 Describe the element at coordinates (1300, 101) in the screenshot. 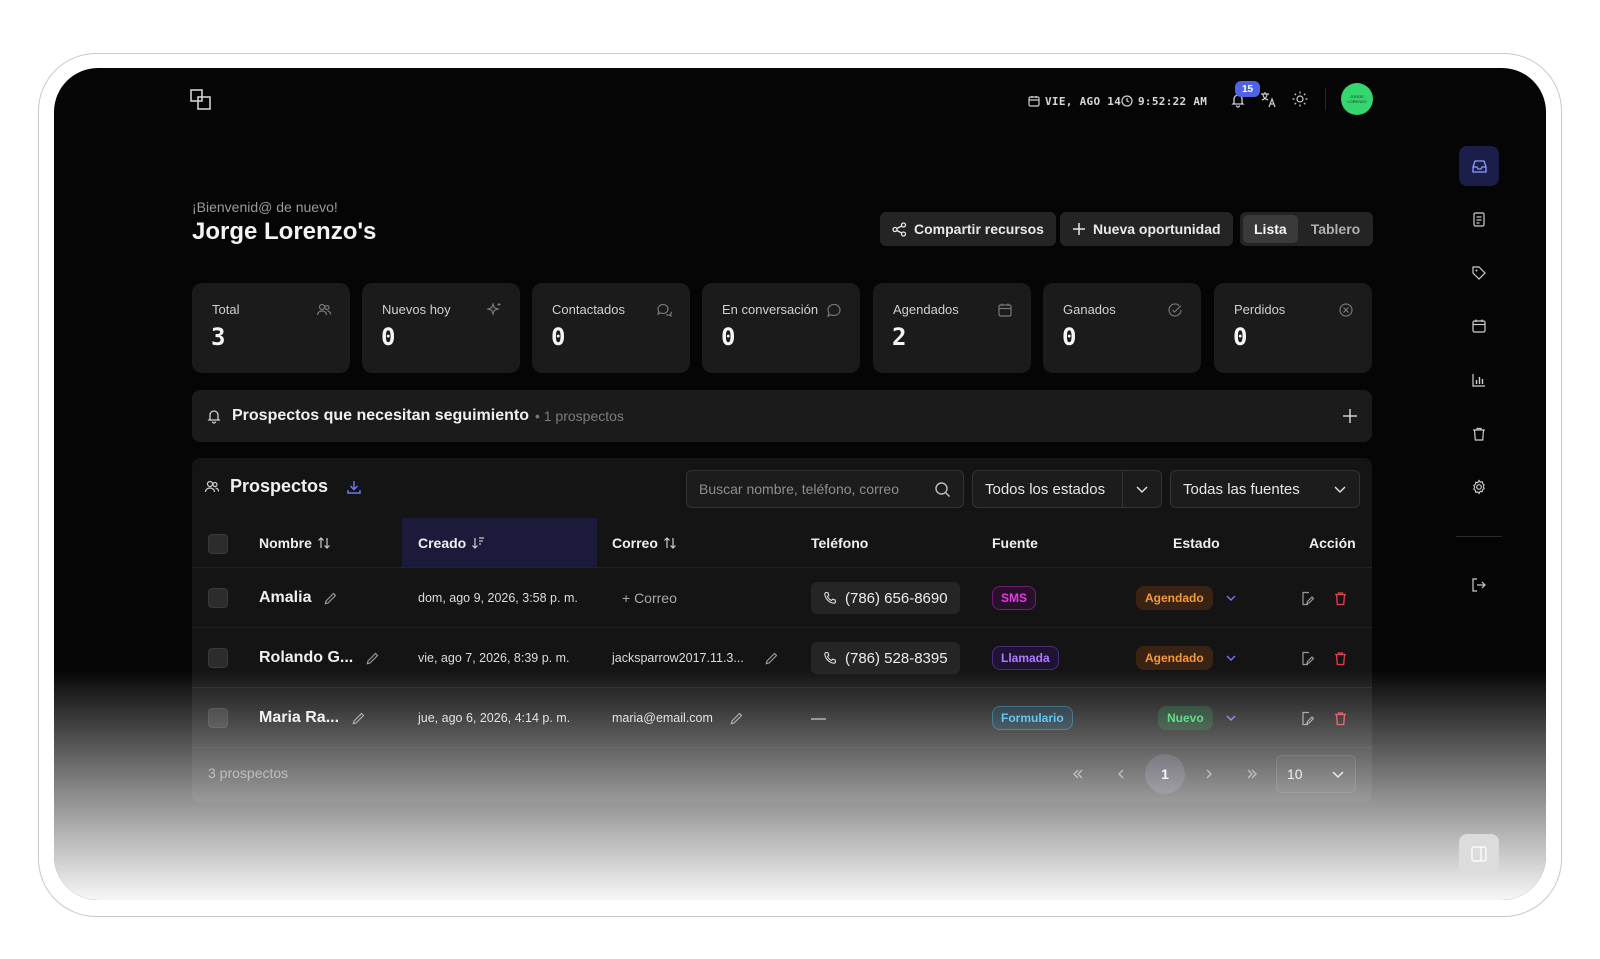

I see `theme-toggle-icon` at that location.